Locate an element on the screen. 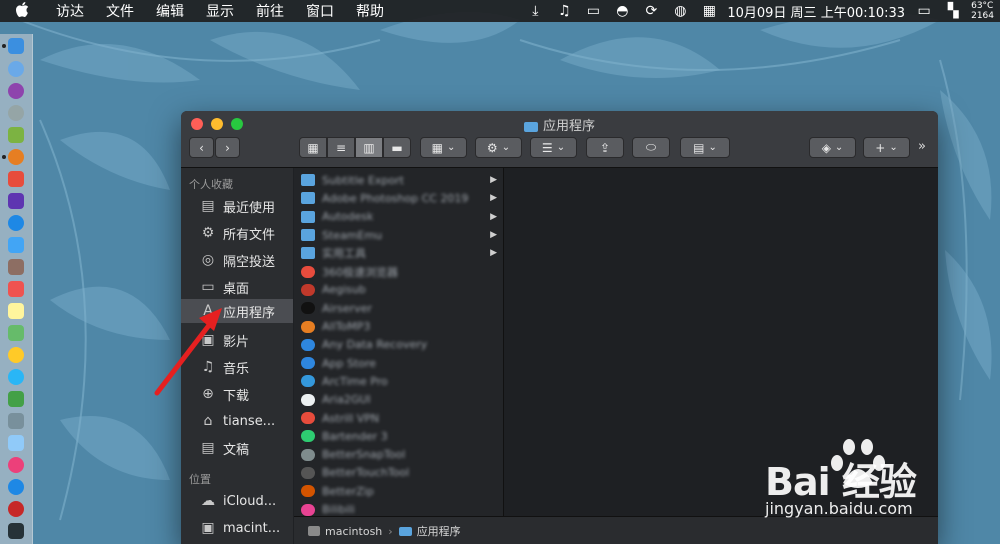 This screenshot has width=1000, height=544. watermark-text: Bai 经验 is located at coordinates (841, 482).